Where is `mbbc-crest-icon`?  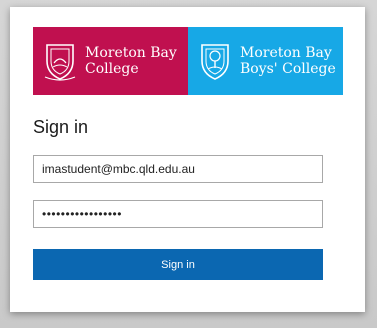
mbbc-crest-icon is located at coordinates (215, 62).